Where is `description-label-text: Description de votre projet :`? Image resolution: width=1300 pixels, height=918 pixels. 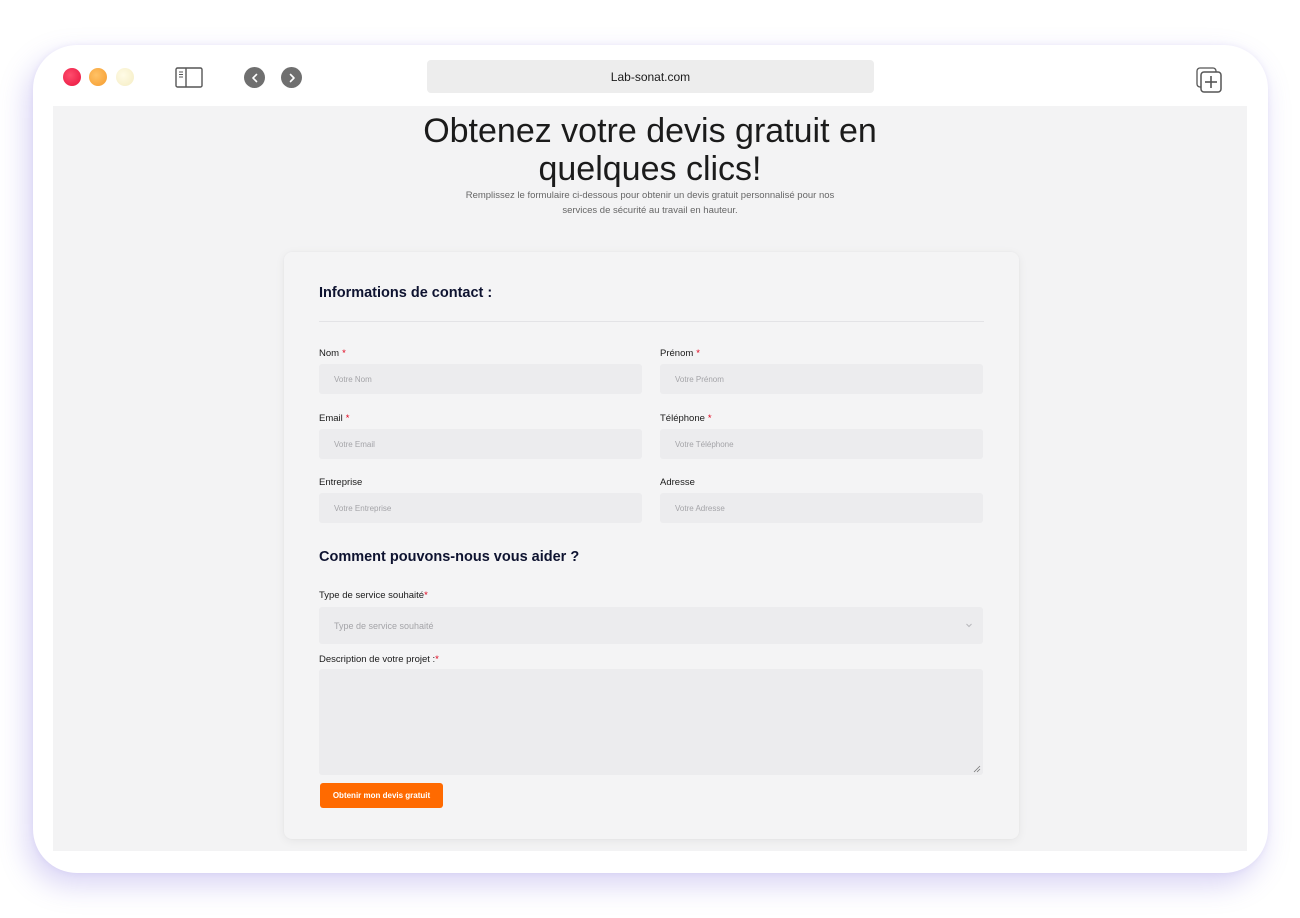 description-label-text: Description de votre projet : is located at coordinates (377, 659).